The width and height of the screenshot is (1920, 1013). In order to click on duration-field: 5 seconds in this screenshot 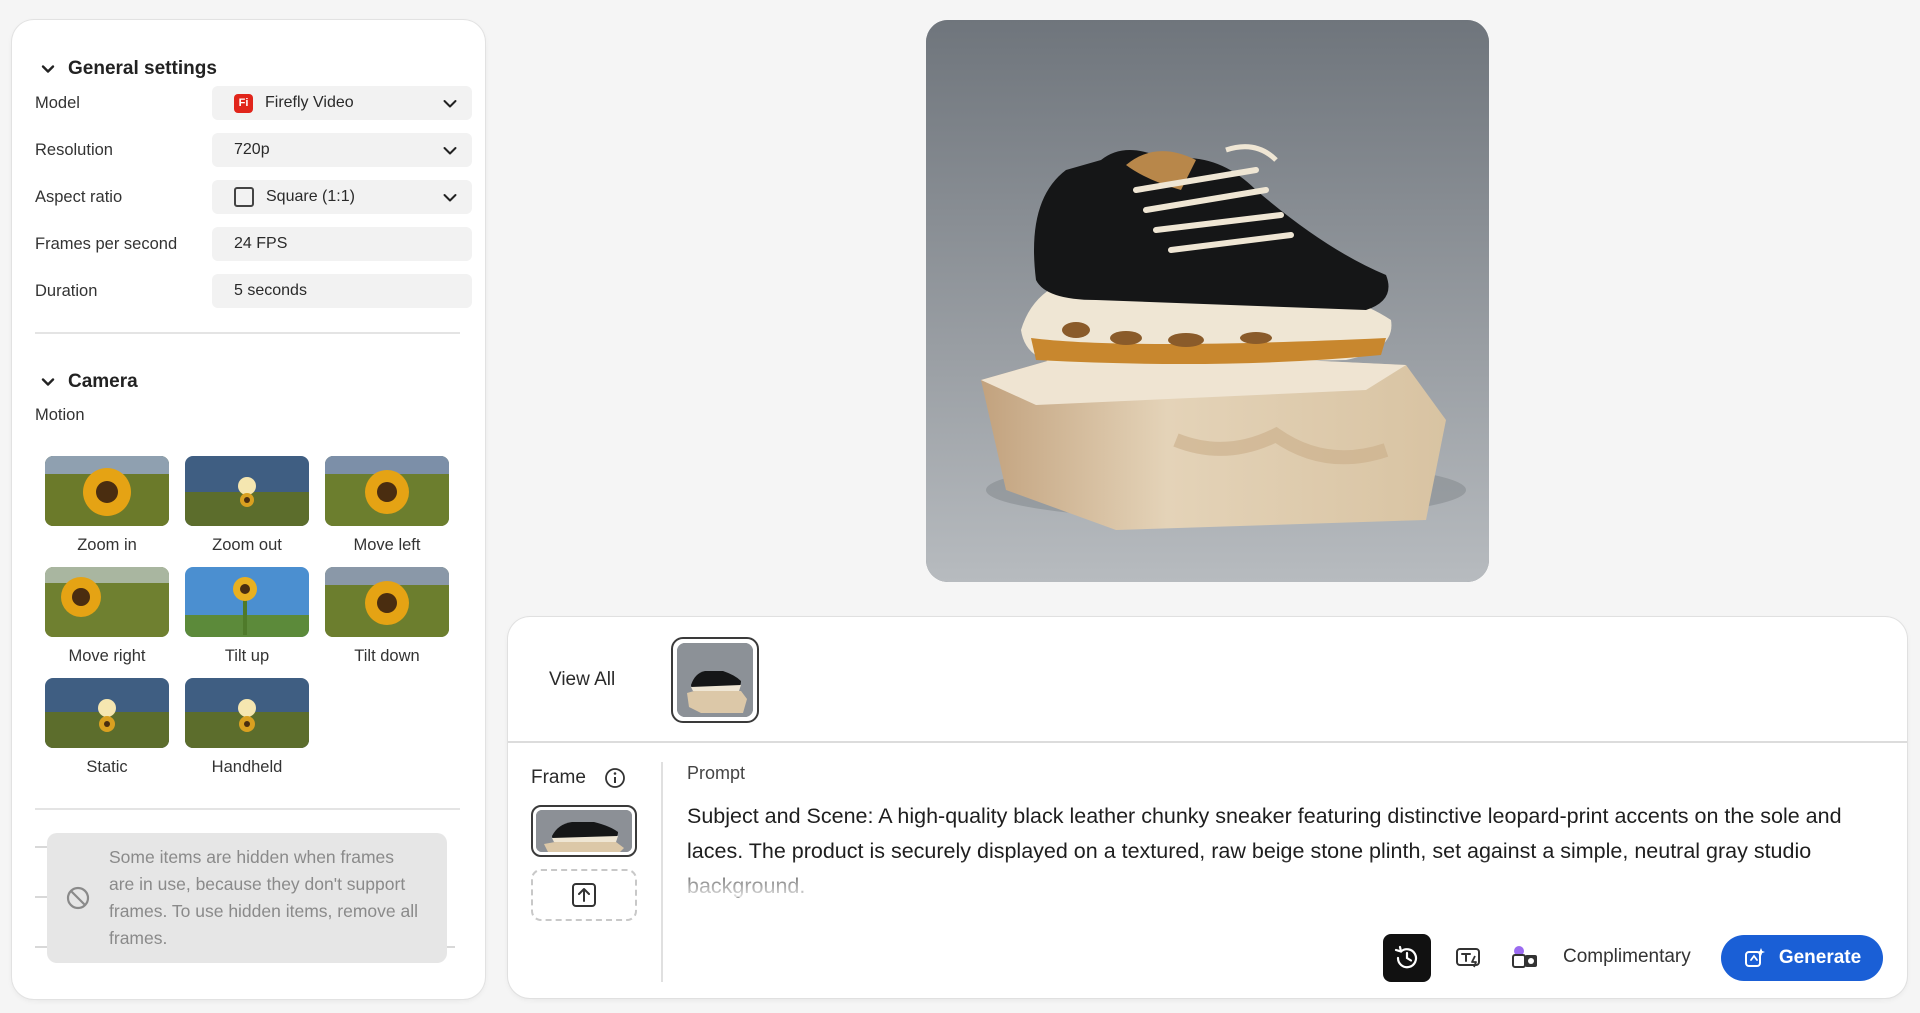, I will do `click(342, 291)`.